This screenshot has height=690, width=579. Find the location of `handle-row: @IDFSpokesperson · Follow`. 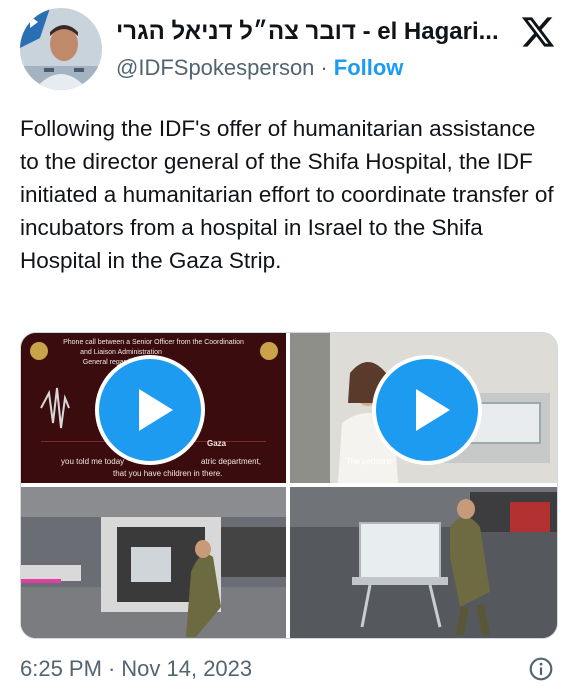

handle-row: @IDFSpokesperson · Follow is located at coordinates (259, 68).